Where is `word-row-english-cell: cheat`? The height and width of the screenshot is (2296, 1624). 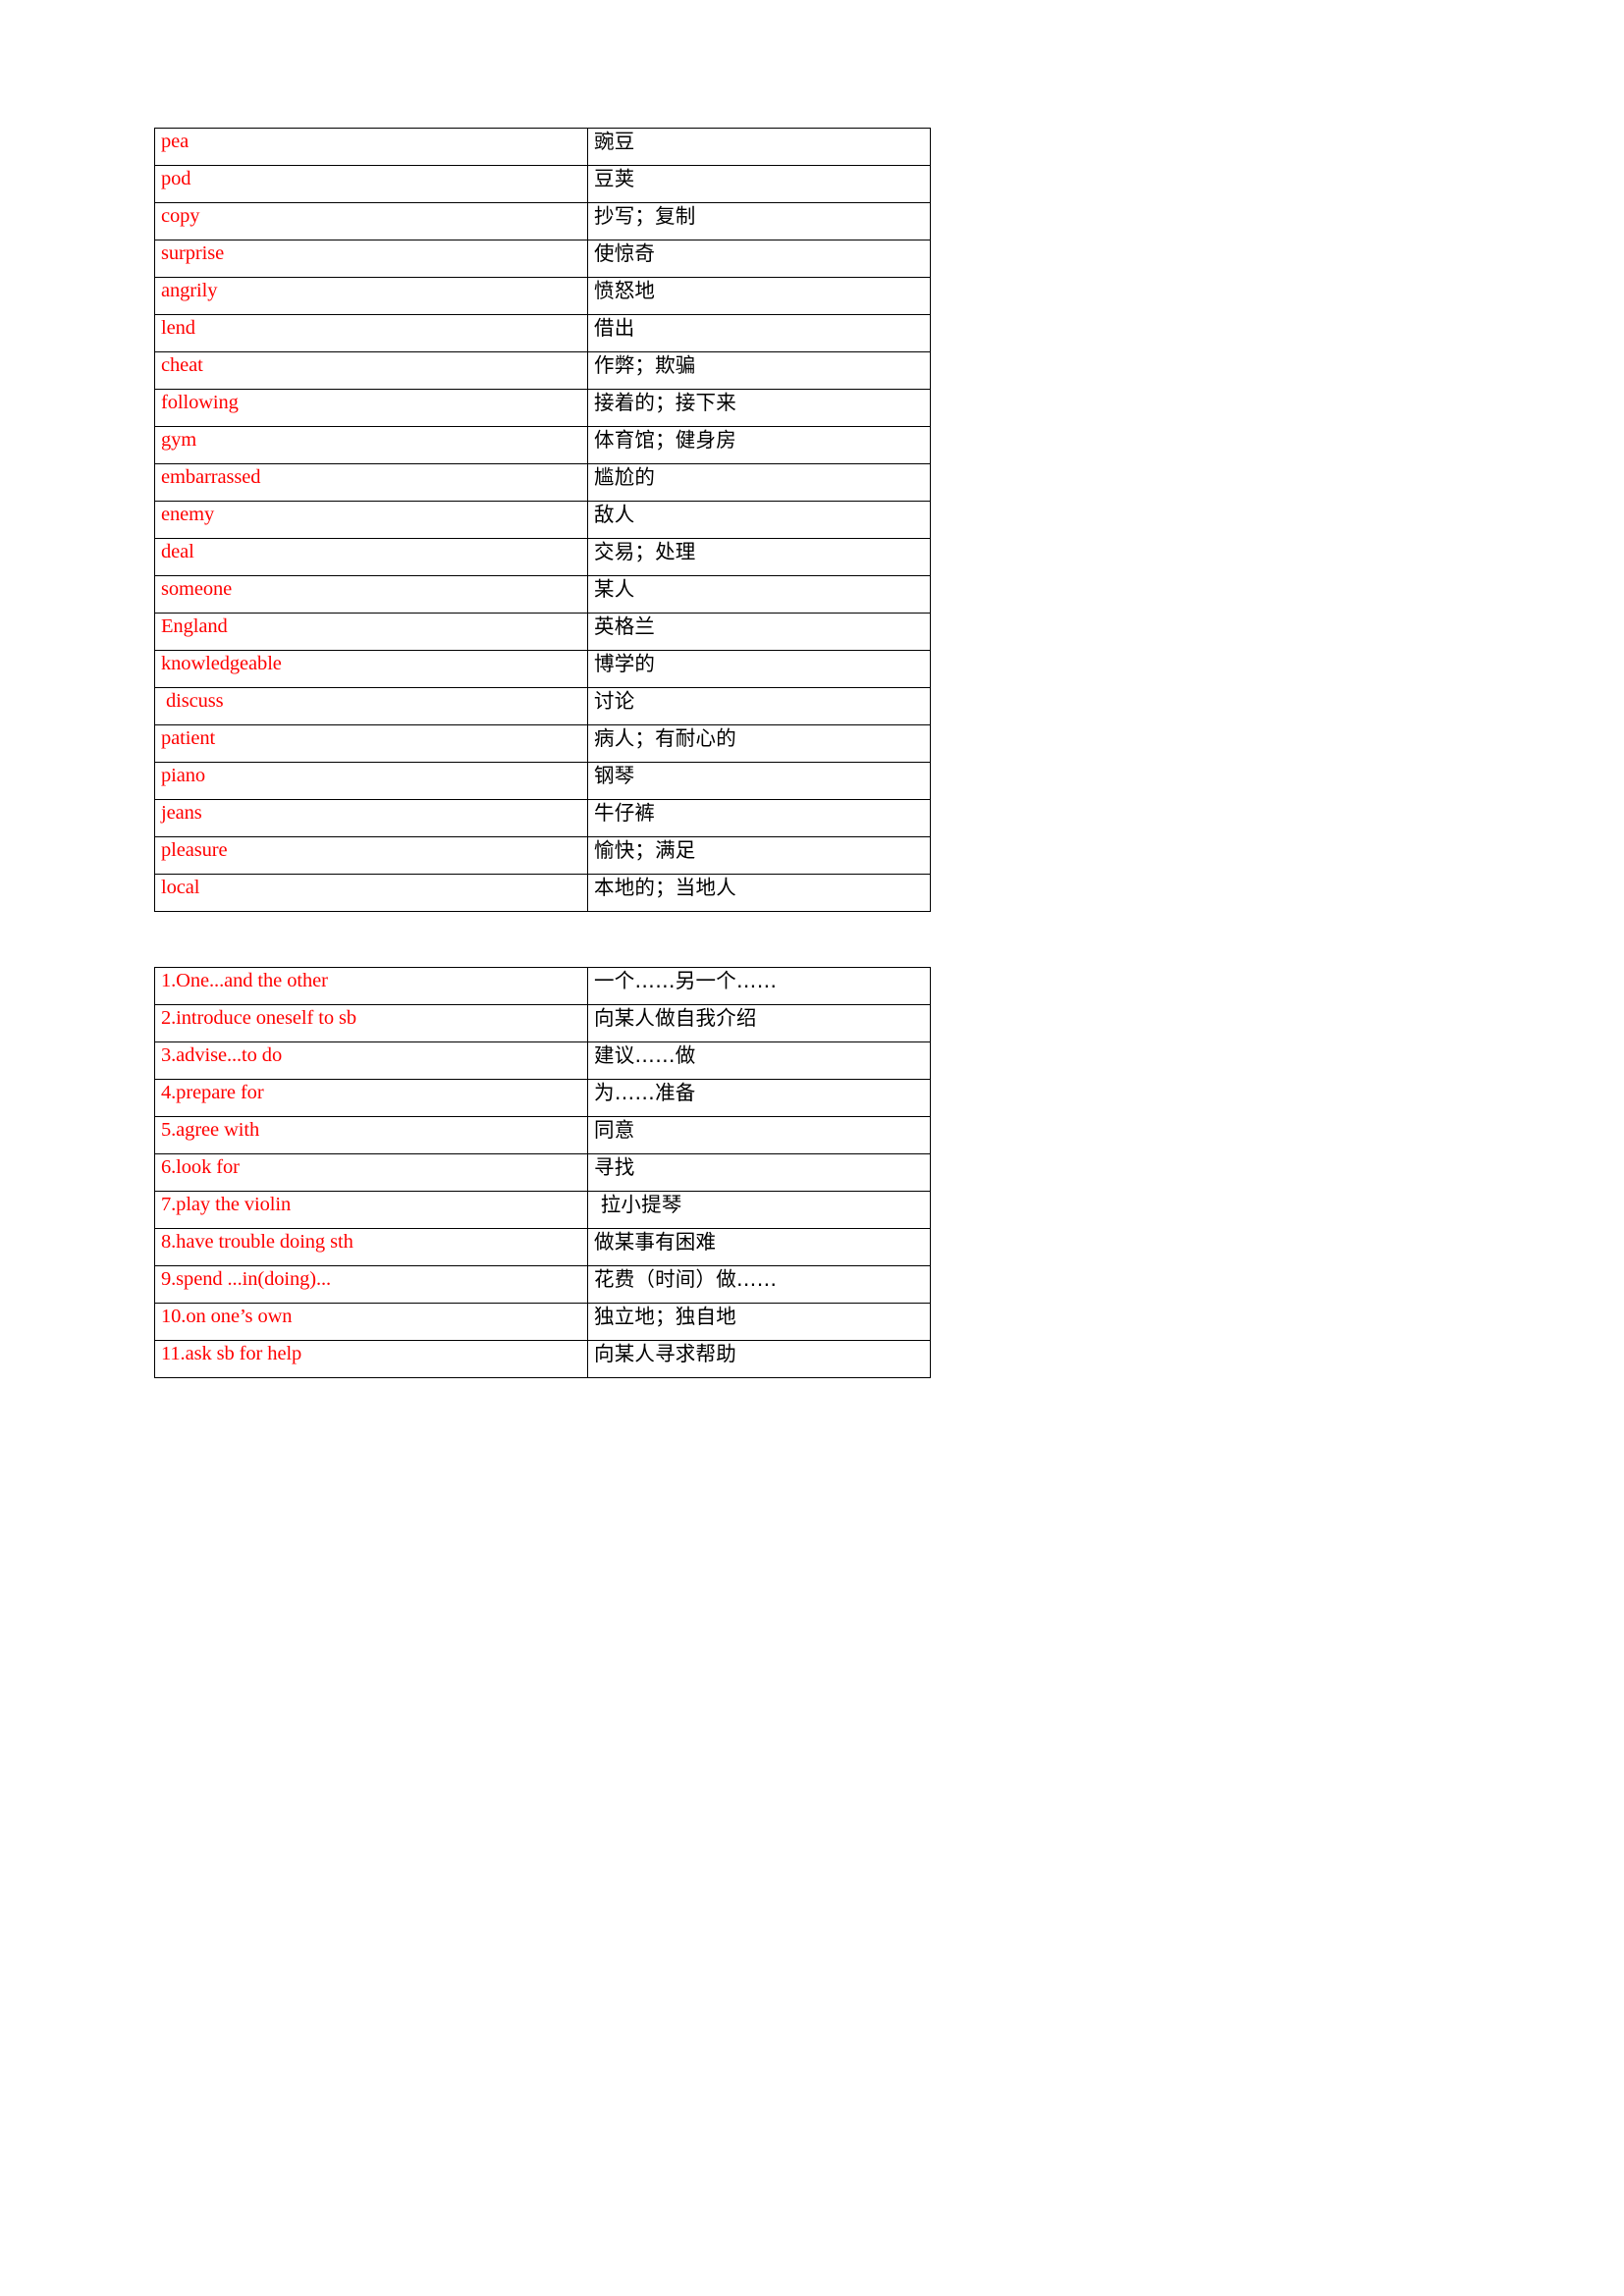 word-row-english-cell: cheat is located at coordinates (371, 370).